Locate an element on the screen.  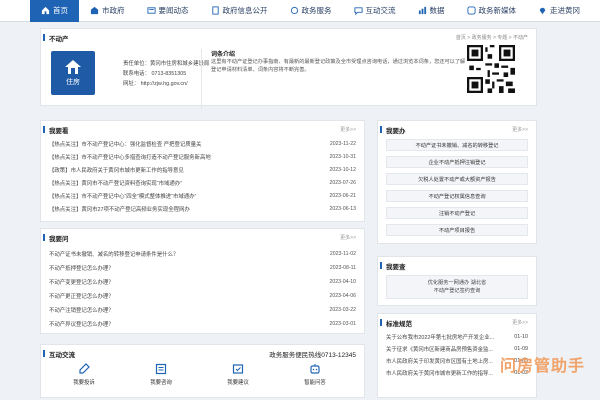
faq-item: 不动产抵押登记怎么办理？ 2023-08-11 is located at coordinates (202, 267).